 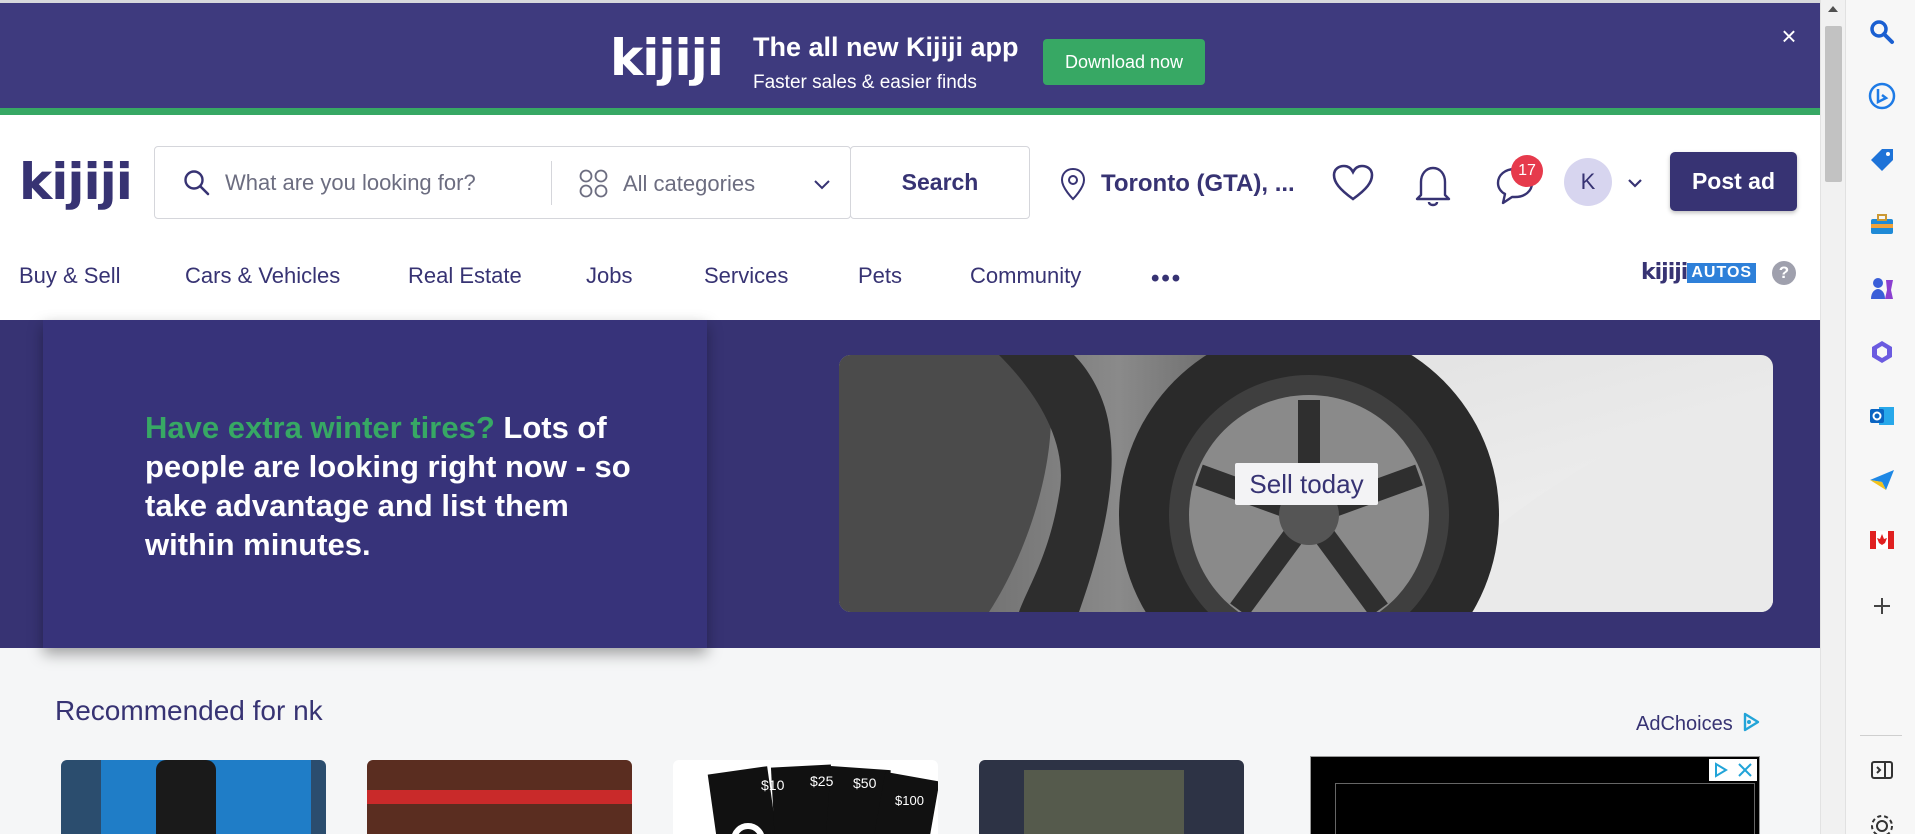 What do you see at coordinates (380, 183) in the screenshot?
I see `search-input` at bounding box center [380, 183].